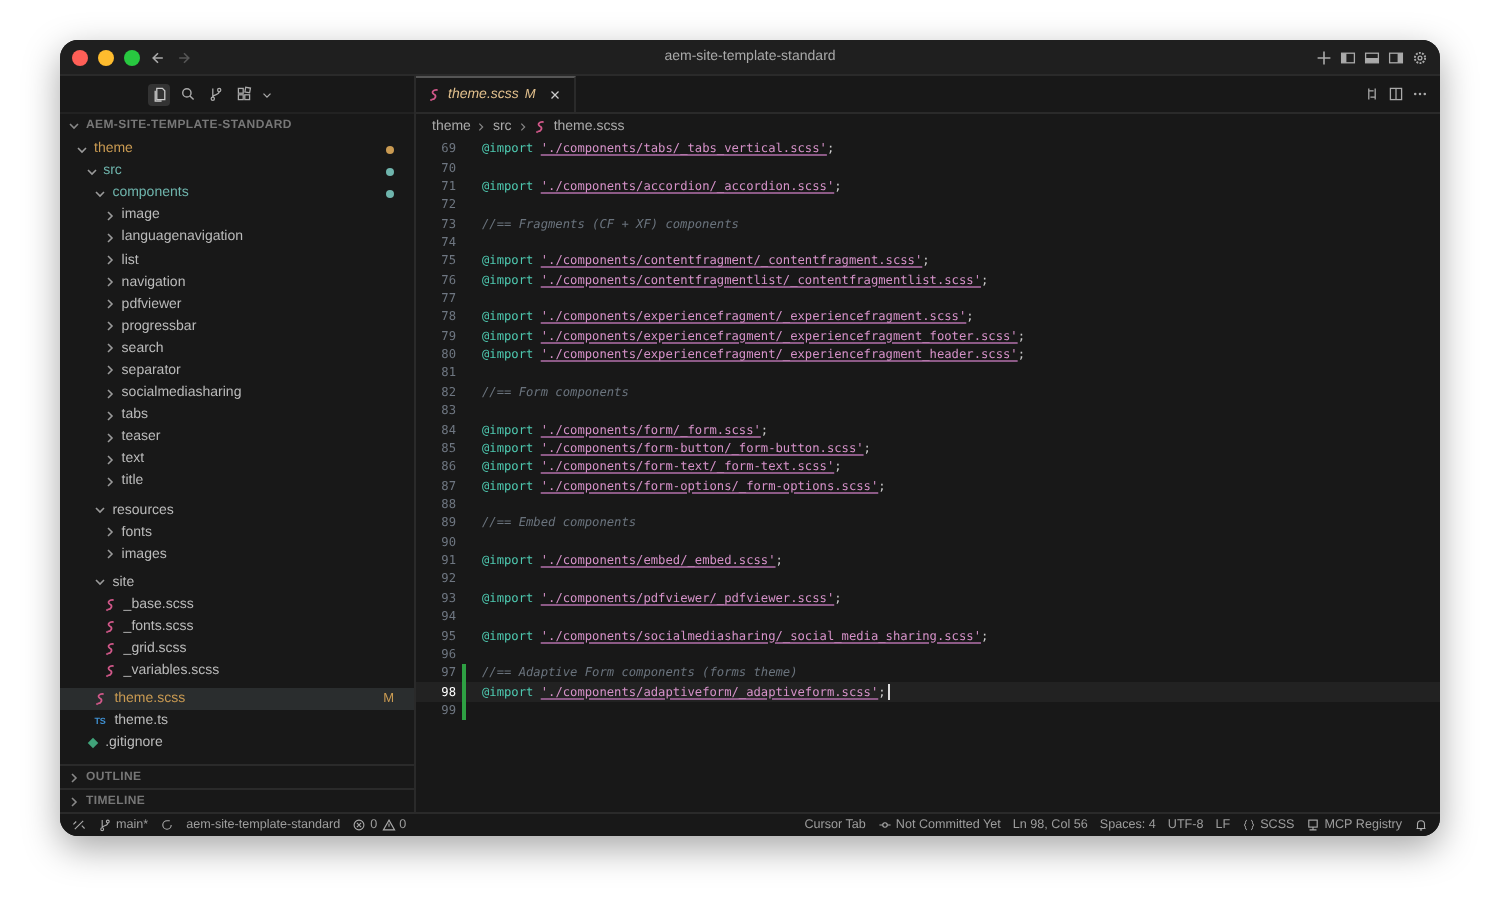 The width and height of the screenshot is (1500, 914). Describe the element at coordinates (1396, 94) in the screenshot. I see `split-editor-icon` at that location.